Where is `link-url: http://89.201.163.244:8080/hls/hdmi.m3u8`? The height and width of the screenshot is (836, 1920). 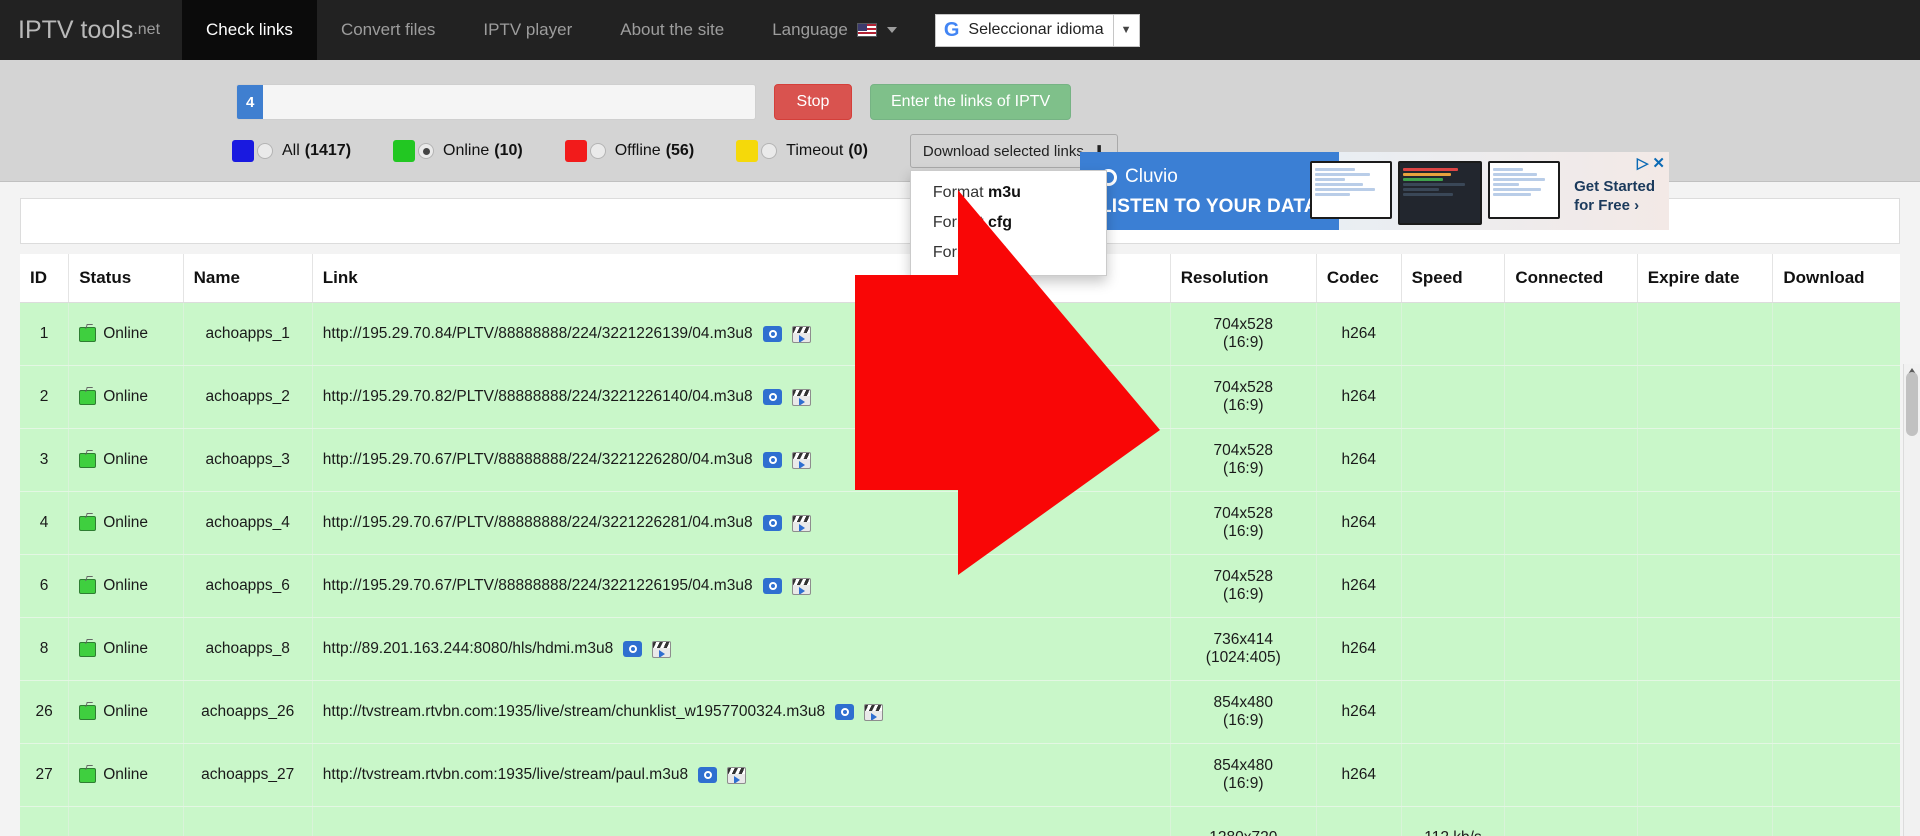 link-url: http://89.201.163.244:8080/hls/hdmi.m3u8 is located at coordinates (468, 649).